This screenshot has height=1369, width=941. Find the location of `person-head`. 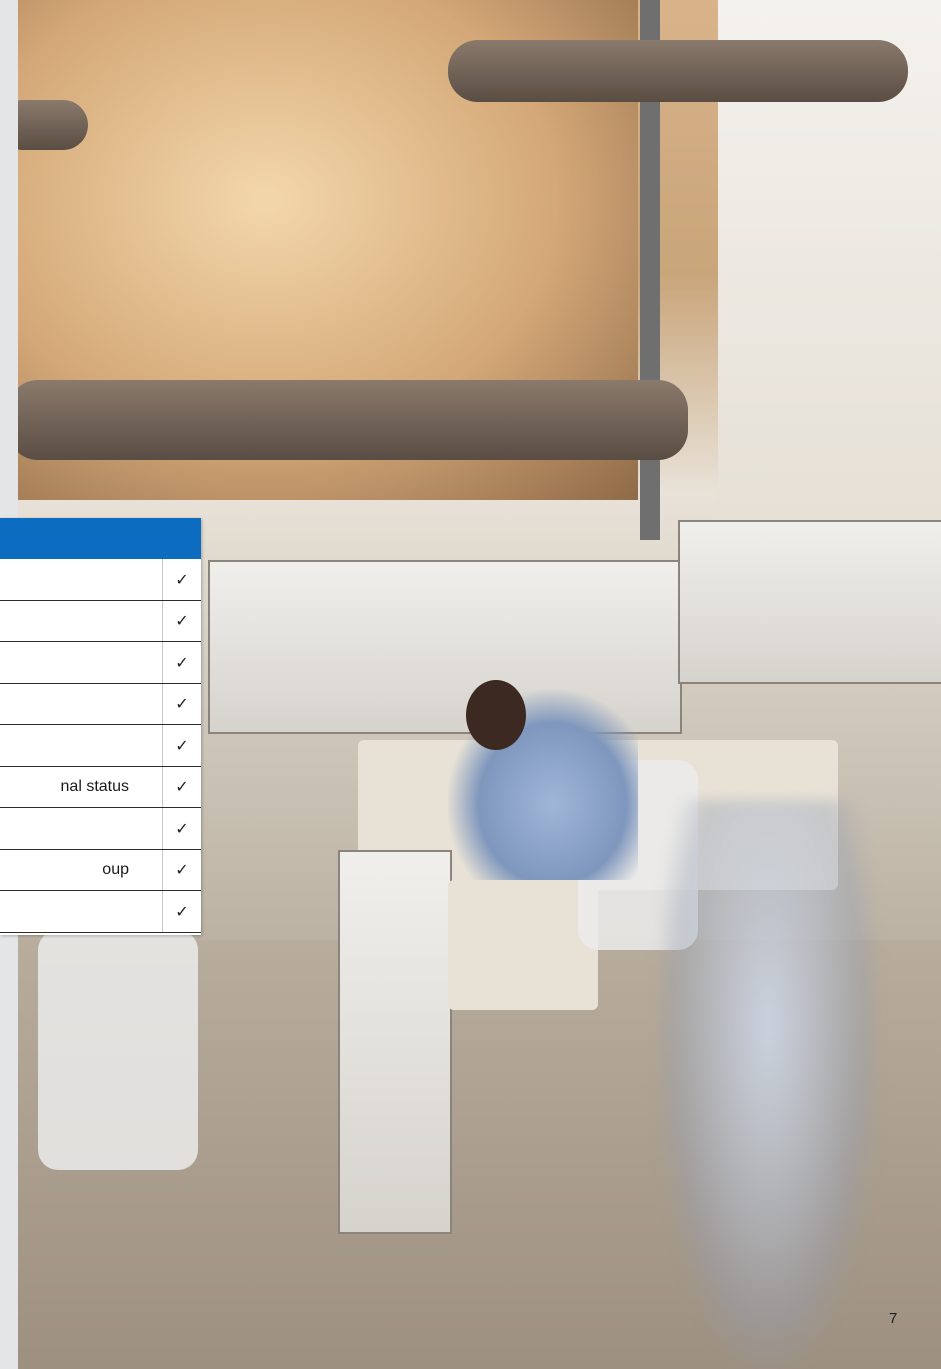

person-head is located at coordinates (496, 715).